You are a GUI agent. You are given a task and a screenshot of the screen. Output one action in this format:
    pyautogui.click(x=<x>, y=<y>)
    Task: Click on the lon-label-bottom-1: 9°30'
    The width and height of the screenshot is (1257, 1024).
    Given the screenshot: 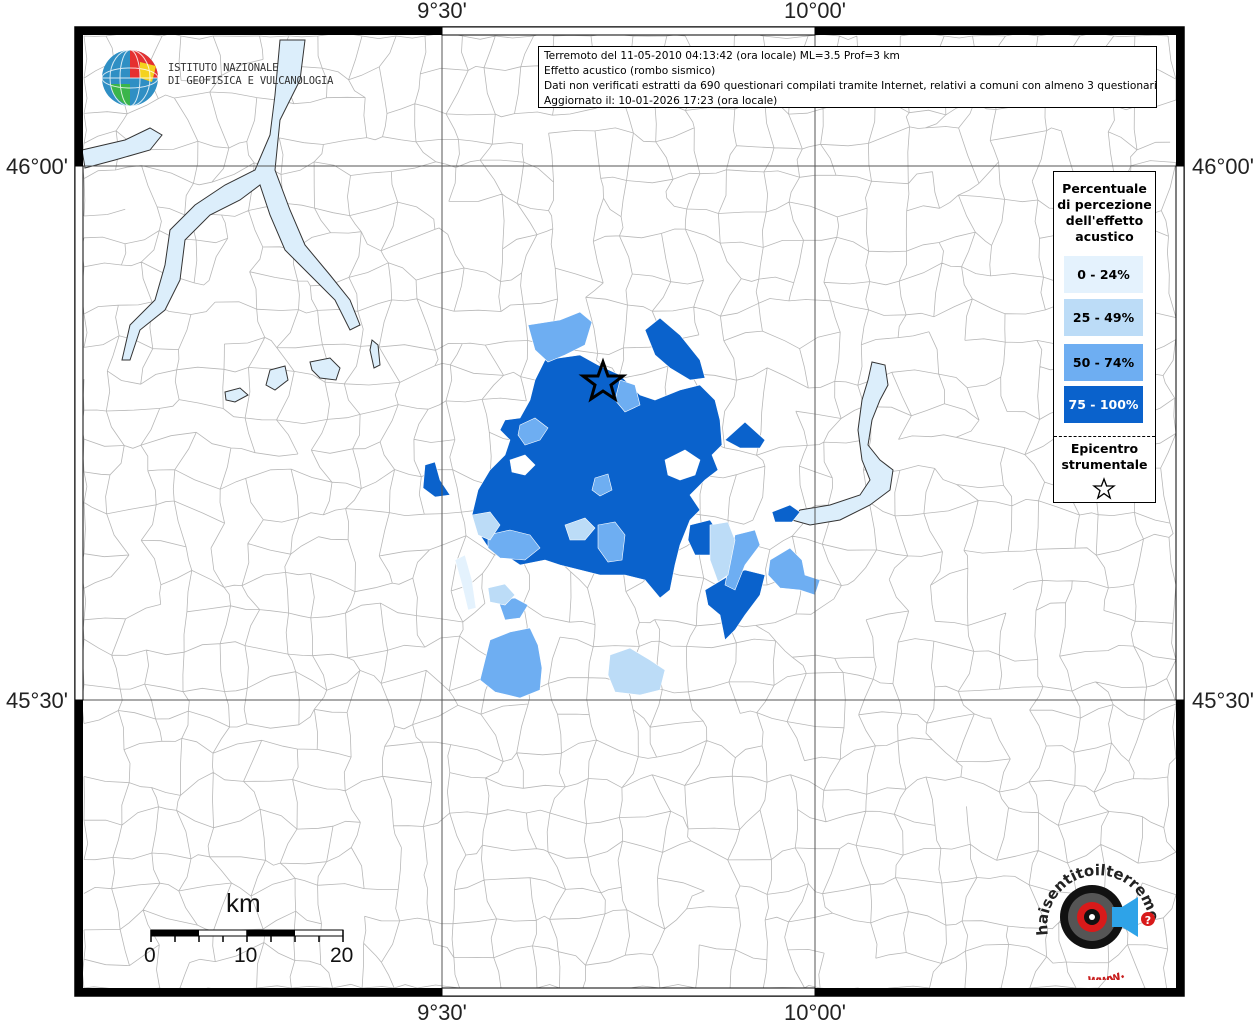 What is the action you would take?
    pyautogui.click(x=442, y=1012)
    